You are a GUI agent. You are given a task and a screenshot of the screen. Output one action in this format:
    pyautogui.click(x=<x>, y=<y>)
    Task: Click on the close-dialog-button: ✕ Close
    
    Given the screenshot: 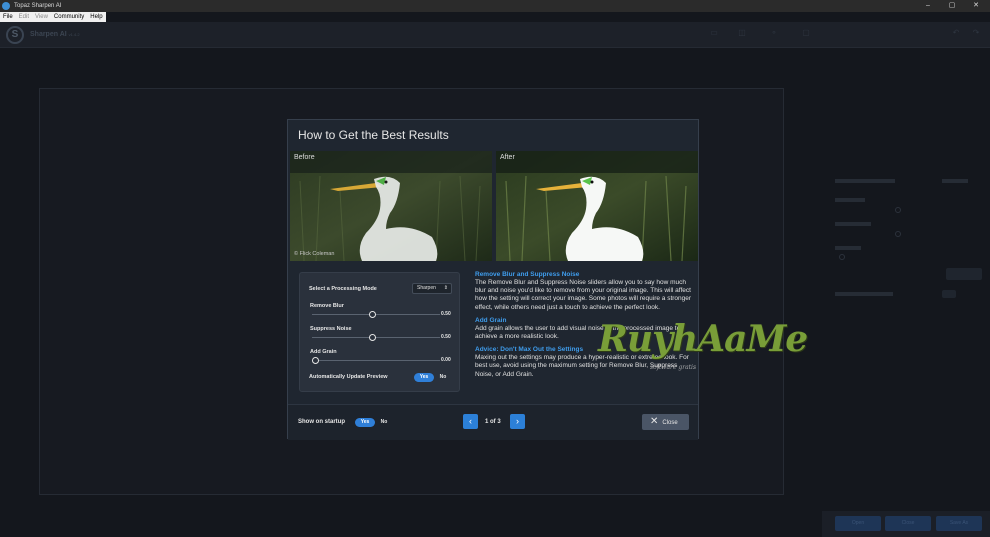 What is the action you would take?
    pyautogui.click(x=665, y=422)
    